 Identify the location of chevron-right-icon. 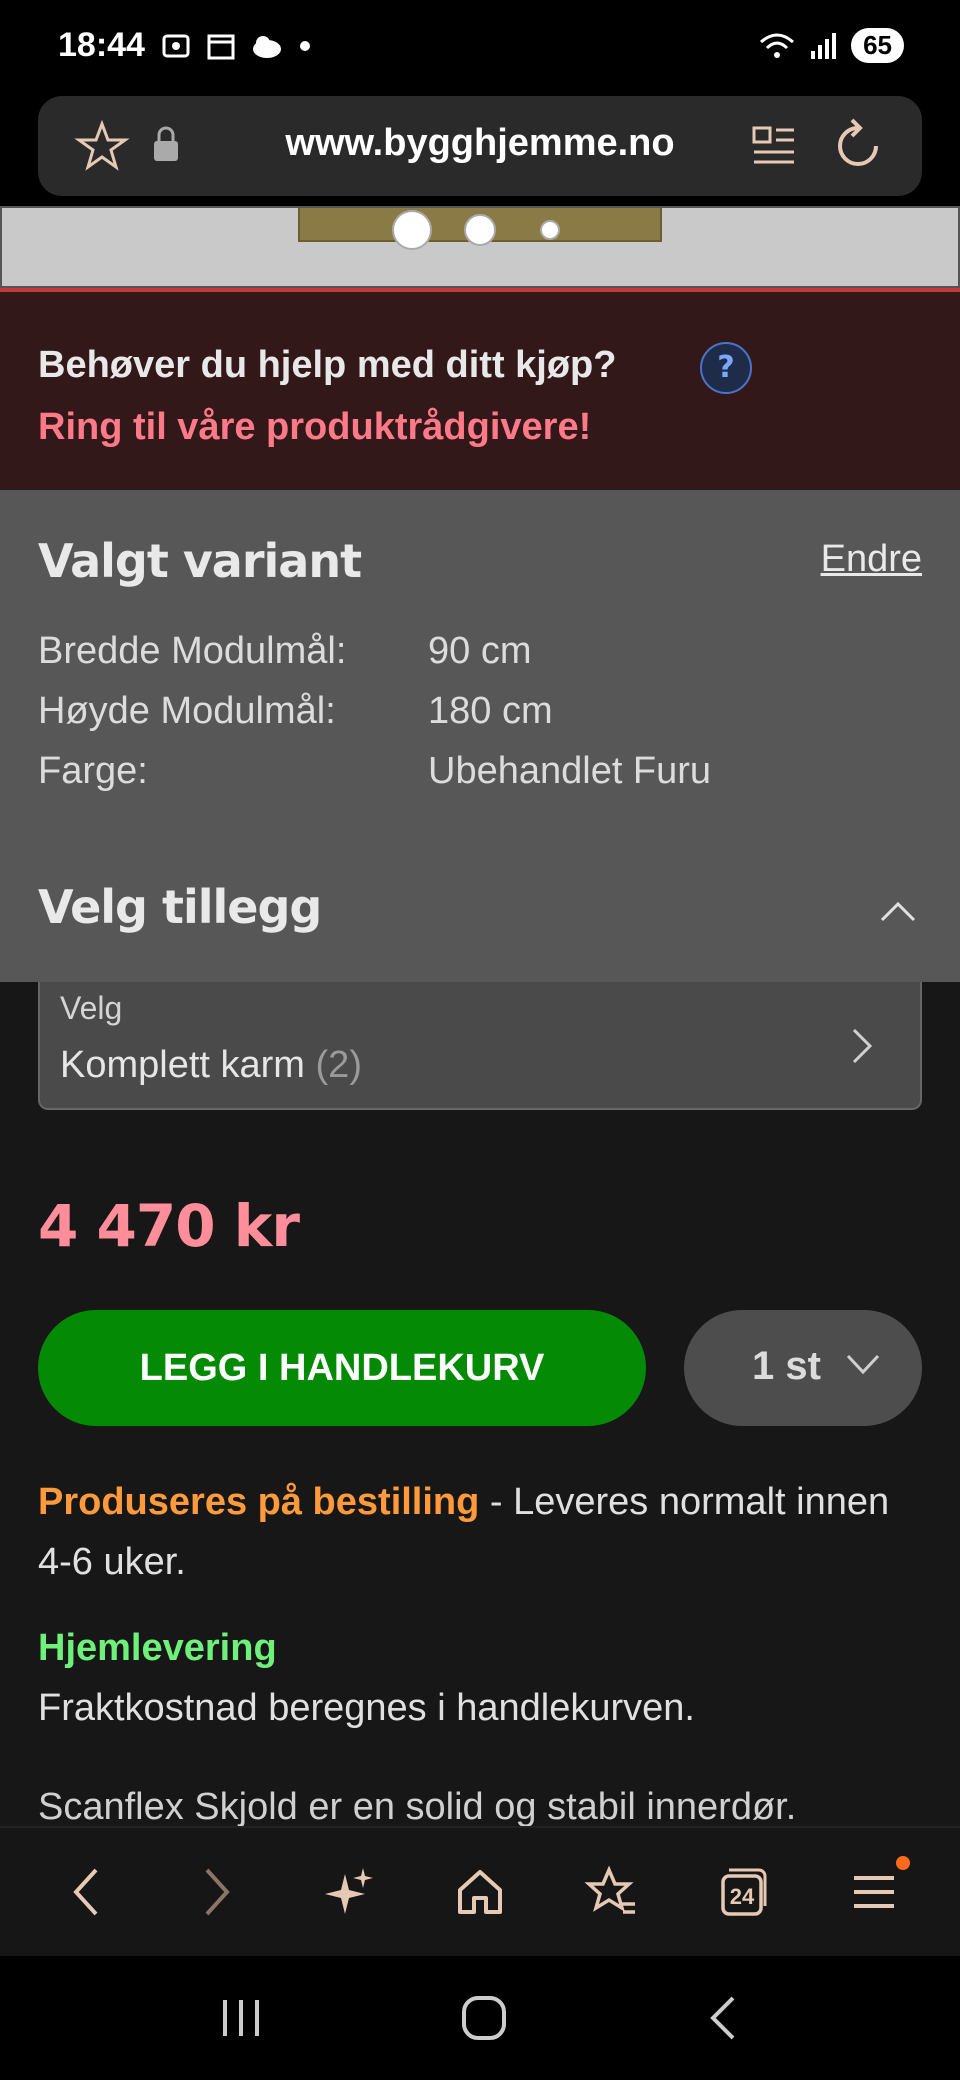
(861, 1046).